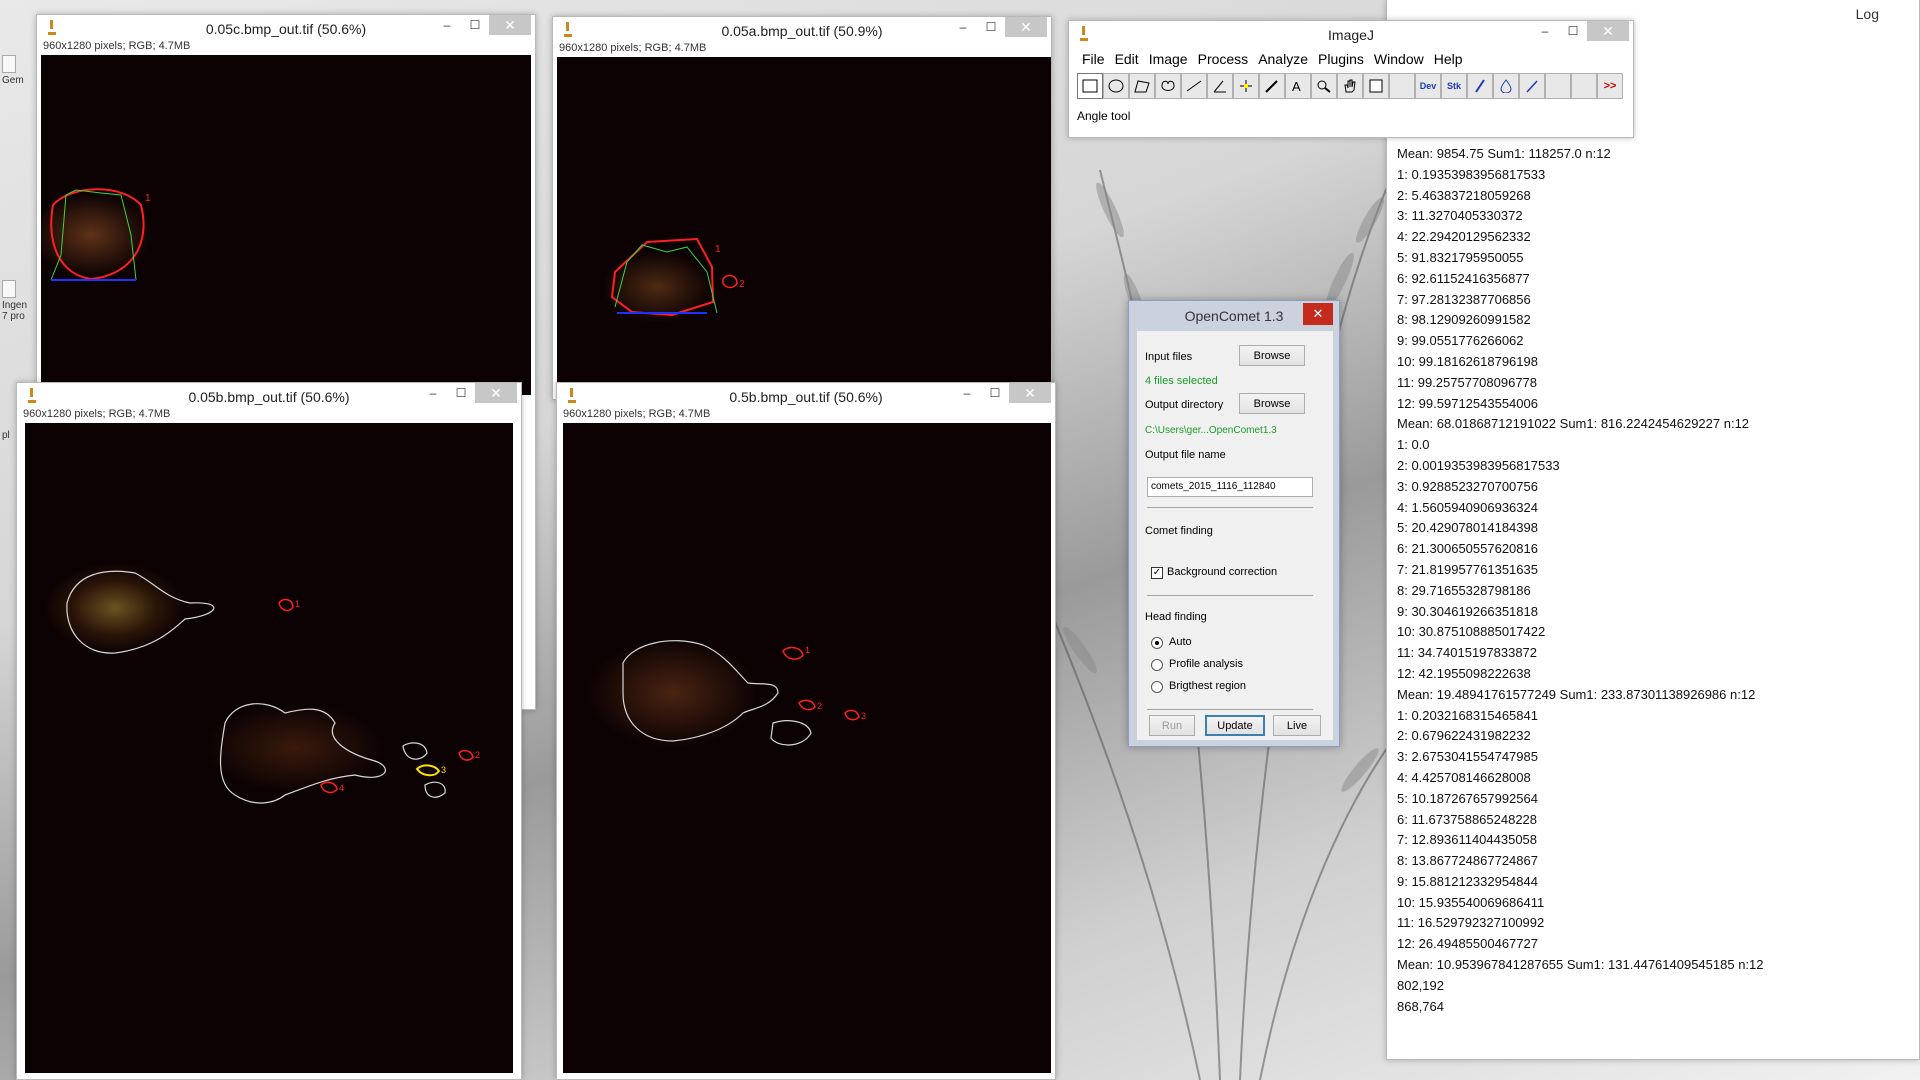  Describe the element at coordinates (286, 29) in the screenshot. I see `title-bar: 0.05c.bmp_out.tif (50.6%) ‒ ☐ ✕` at that location.